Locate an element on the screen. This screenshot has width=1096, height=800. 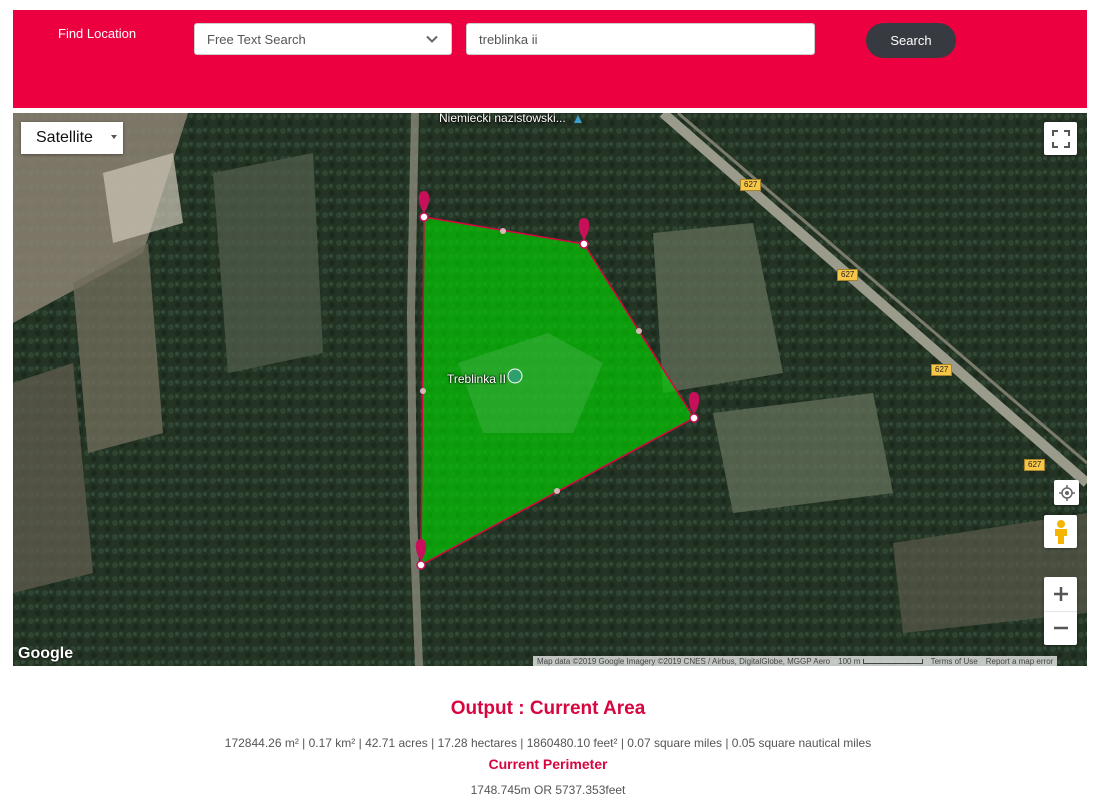
perimeter-title: Current Perimeter is located at coordinates (548, 764).